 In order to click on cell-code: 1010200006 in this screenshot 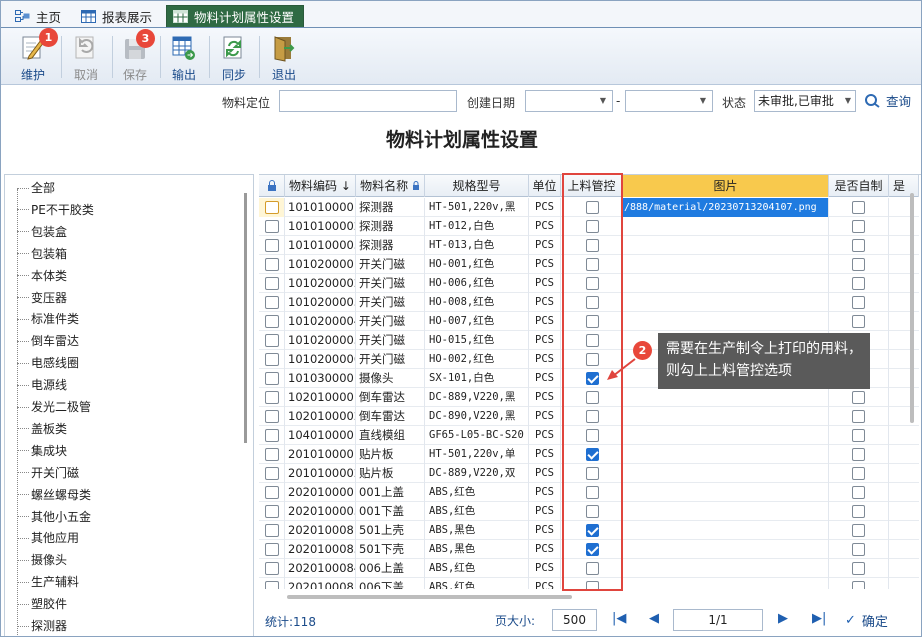, I will do `click(320, 359)`.